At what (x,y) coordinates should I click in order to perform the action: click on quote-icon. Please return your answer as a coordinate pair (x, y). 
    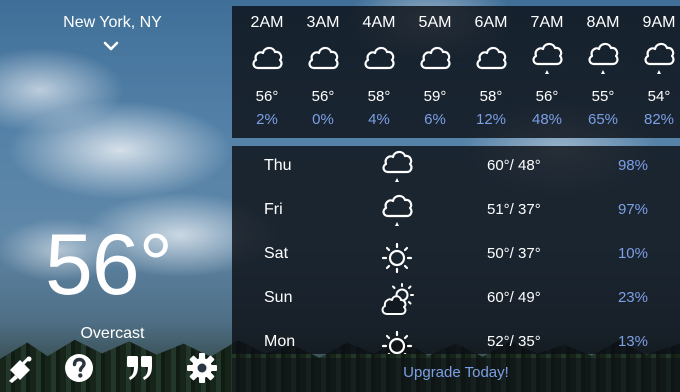
    Looking at the image, I should click on (140, 368).